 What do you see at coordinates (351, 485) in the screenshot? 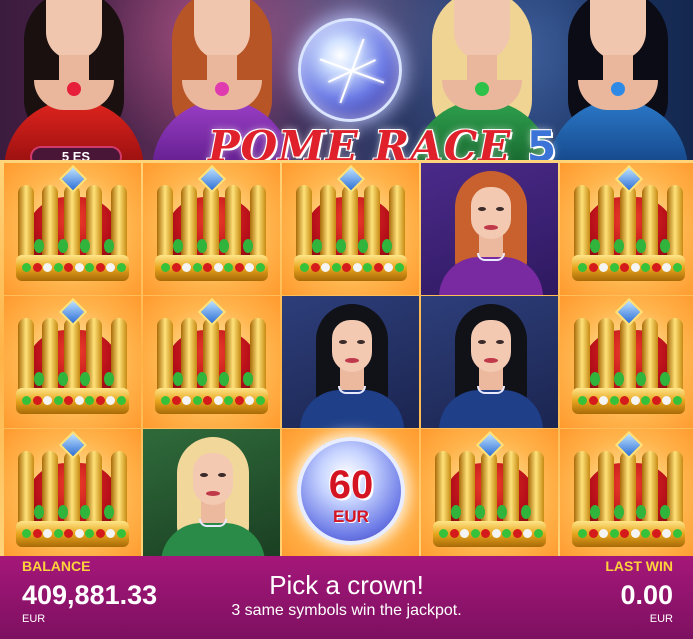
I see `prize-amount: 60` at bounding box center [351, 485].